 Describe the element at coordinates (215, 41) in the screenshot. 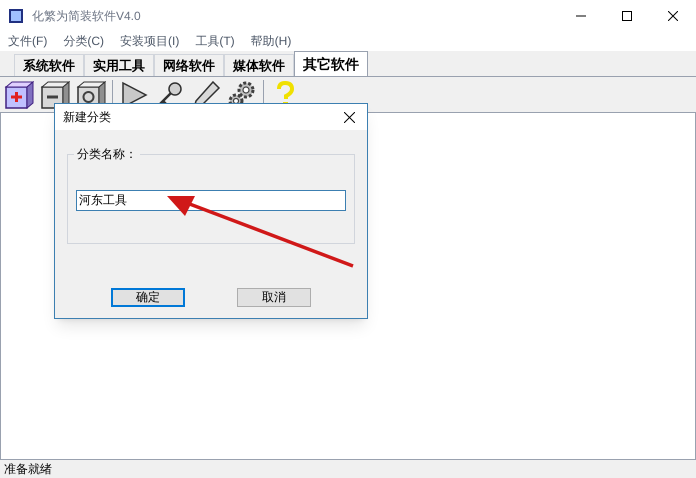

I see `menu-item: 工具(T)` at that location.